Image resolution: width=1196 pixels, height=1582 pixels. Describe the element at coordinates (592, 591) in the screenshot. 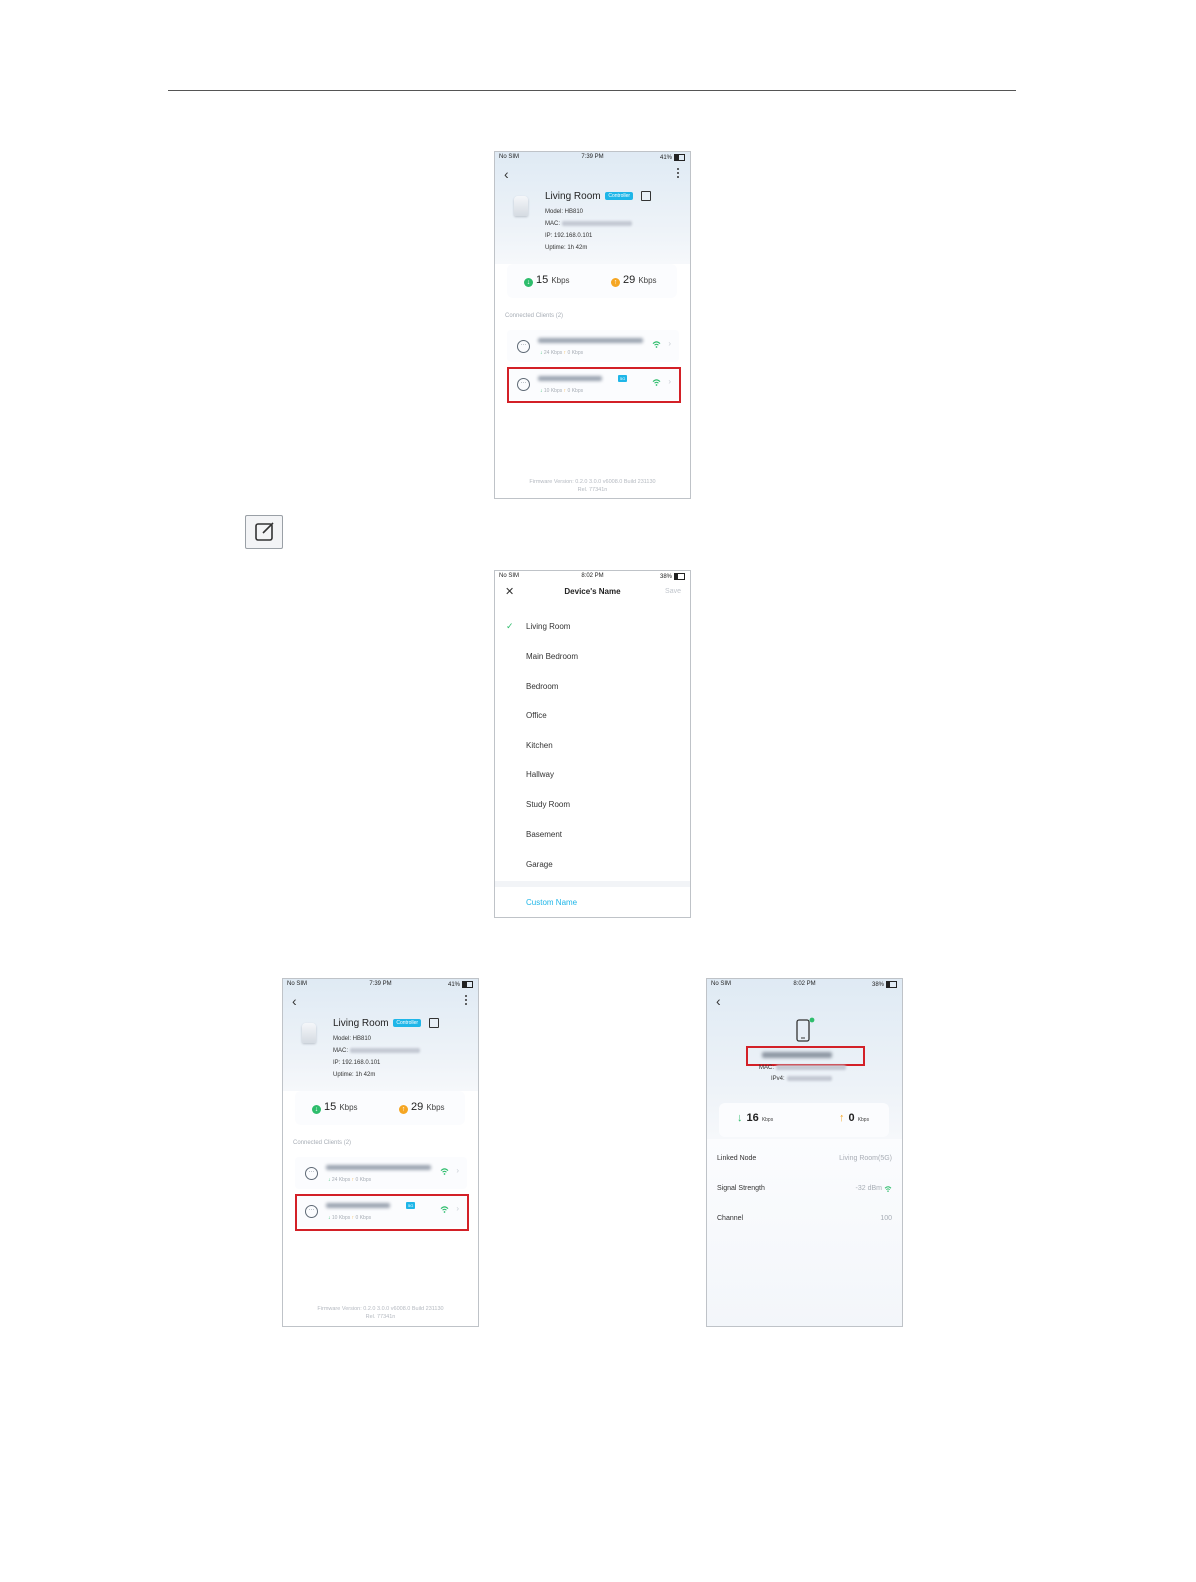

I see `page-title: Device's Name` at that location.